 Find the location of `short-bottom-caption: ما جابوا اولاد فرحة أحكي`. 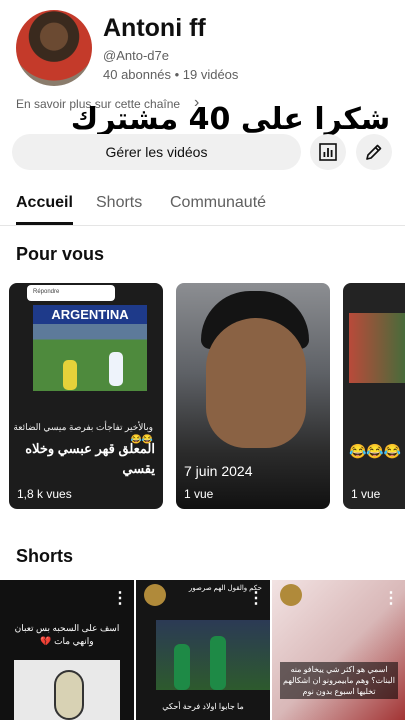

short-bottom-caption: ما جابوا اولاد فرحة أحكي is located at coordinates (203, 706).